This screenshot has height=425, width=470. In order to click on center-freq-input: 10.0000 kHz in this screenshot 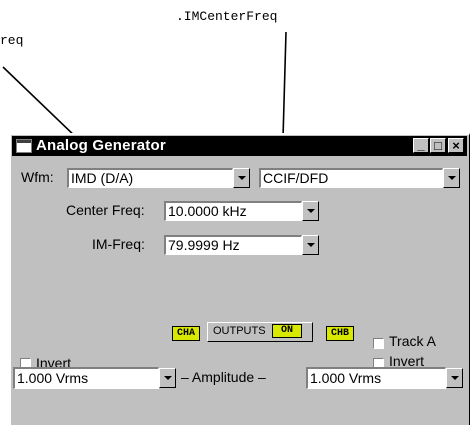, I will do `click(233, 211)`.